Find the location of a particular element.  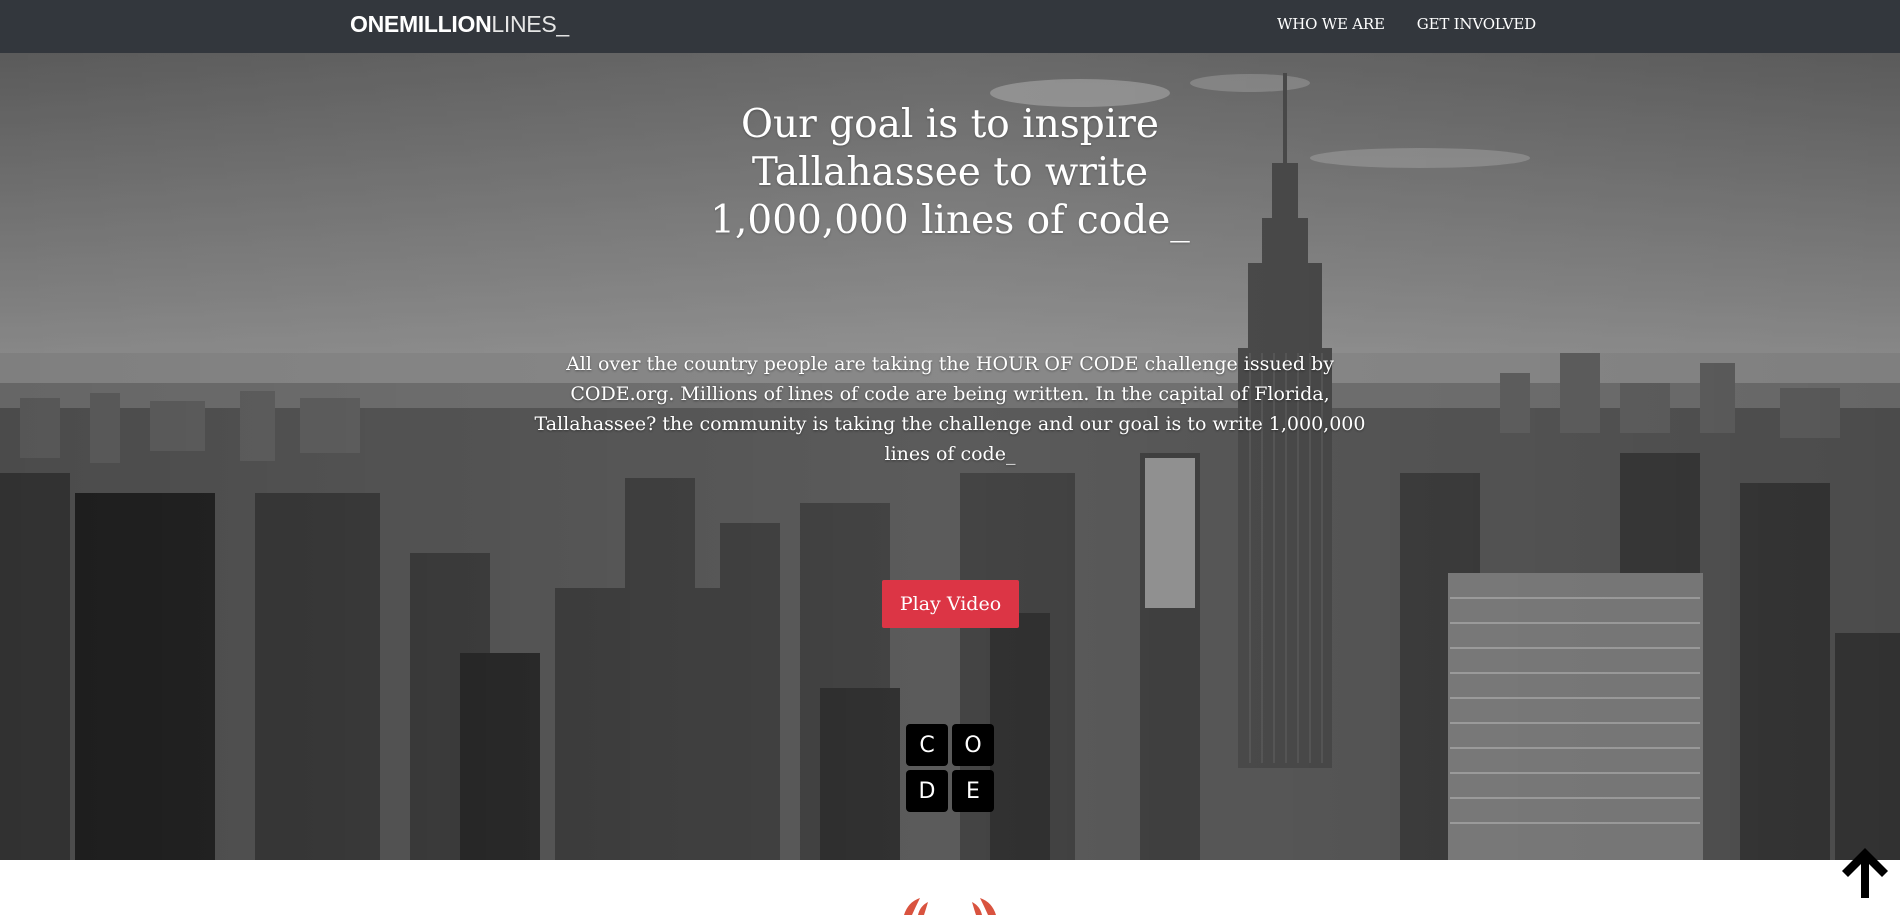

nav-link-who-we-are: WHO WE ARE is located at coordinates (1331, 24).